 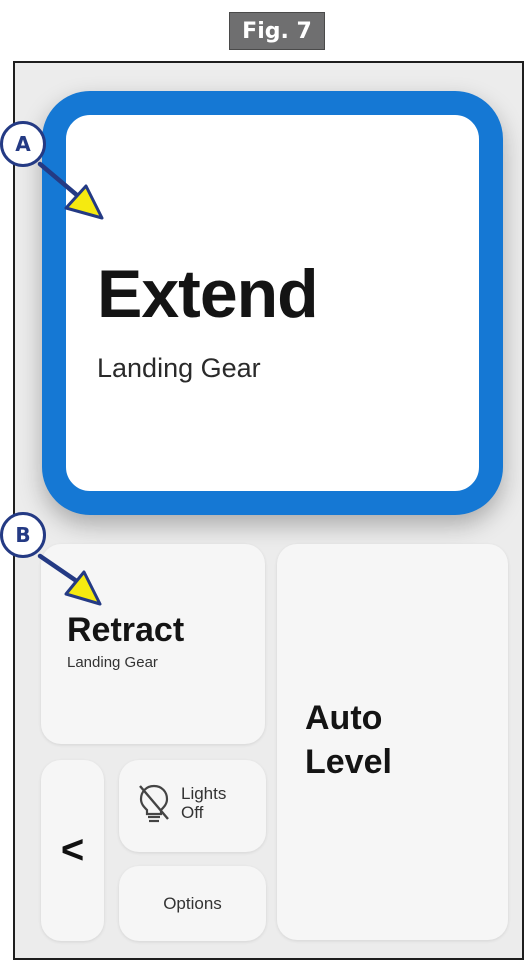 What do you see at coordinates (112, 662) in the screenshot?
I see `retract-subtitle: Landing Gear` at bounding box center [112, 662].